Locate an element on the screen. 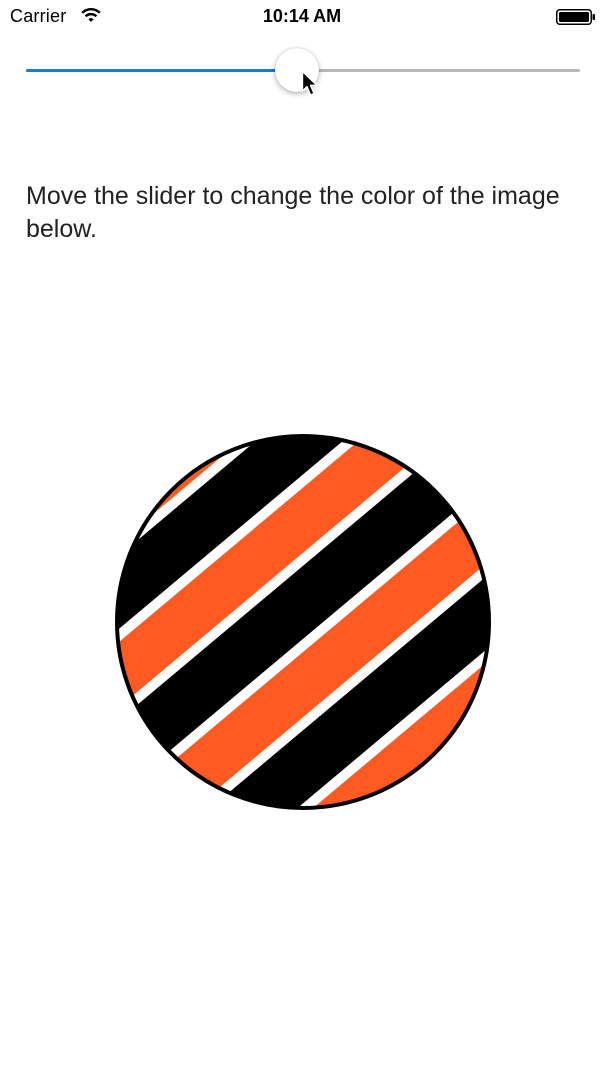 The height and width of the screenshot is (1080, 604). status-time: 10:14 AM is located at coordinates (302, 16).